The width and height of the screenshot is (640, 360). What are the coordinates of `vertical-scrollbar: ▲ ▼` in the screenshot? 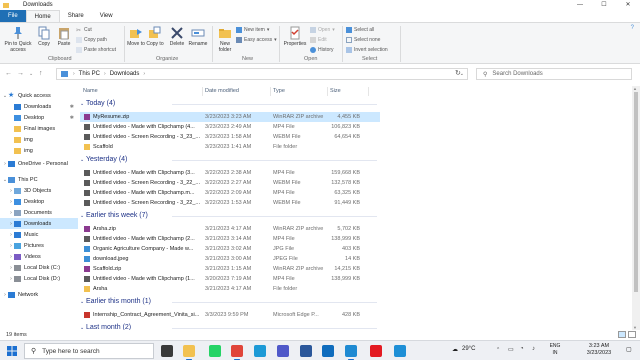 It's located at (636, 208).